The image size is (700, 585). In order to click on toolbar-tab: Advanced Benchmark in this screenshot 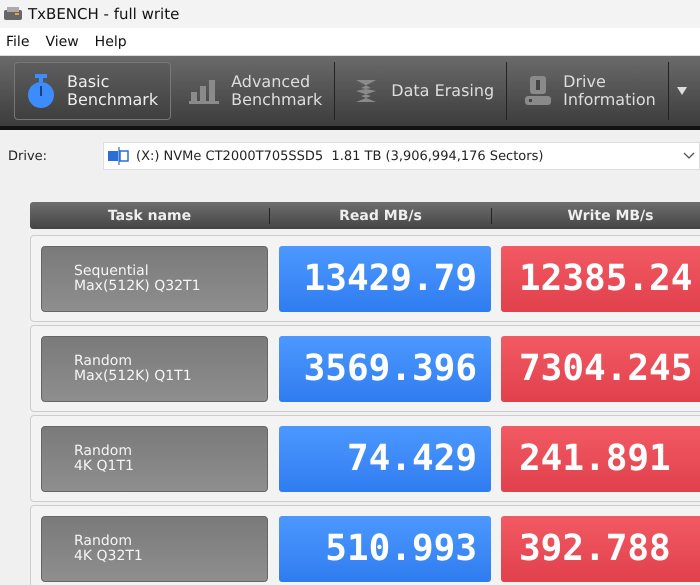, I will do `click(256, 91)`.